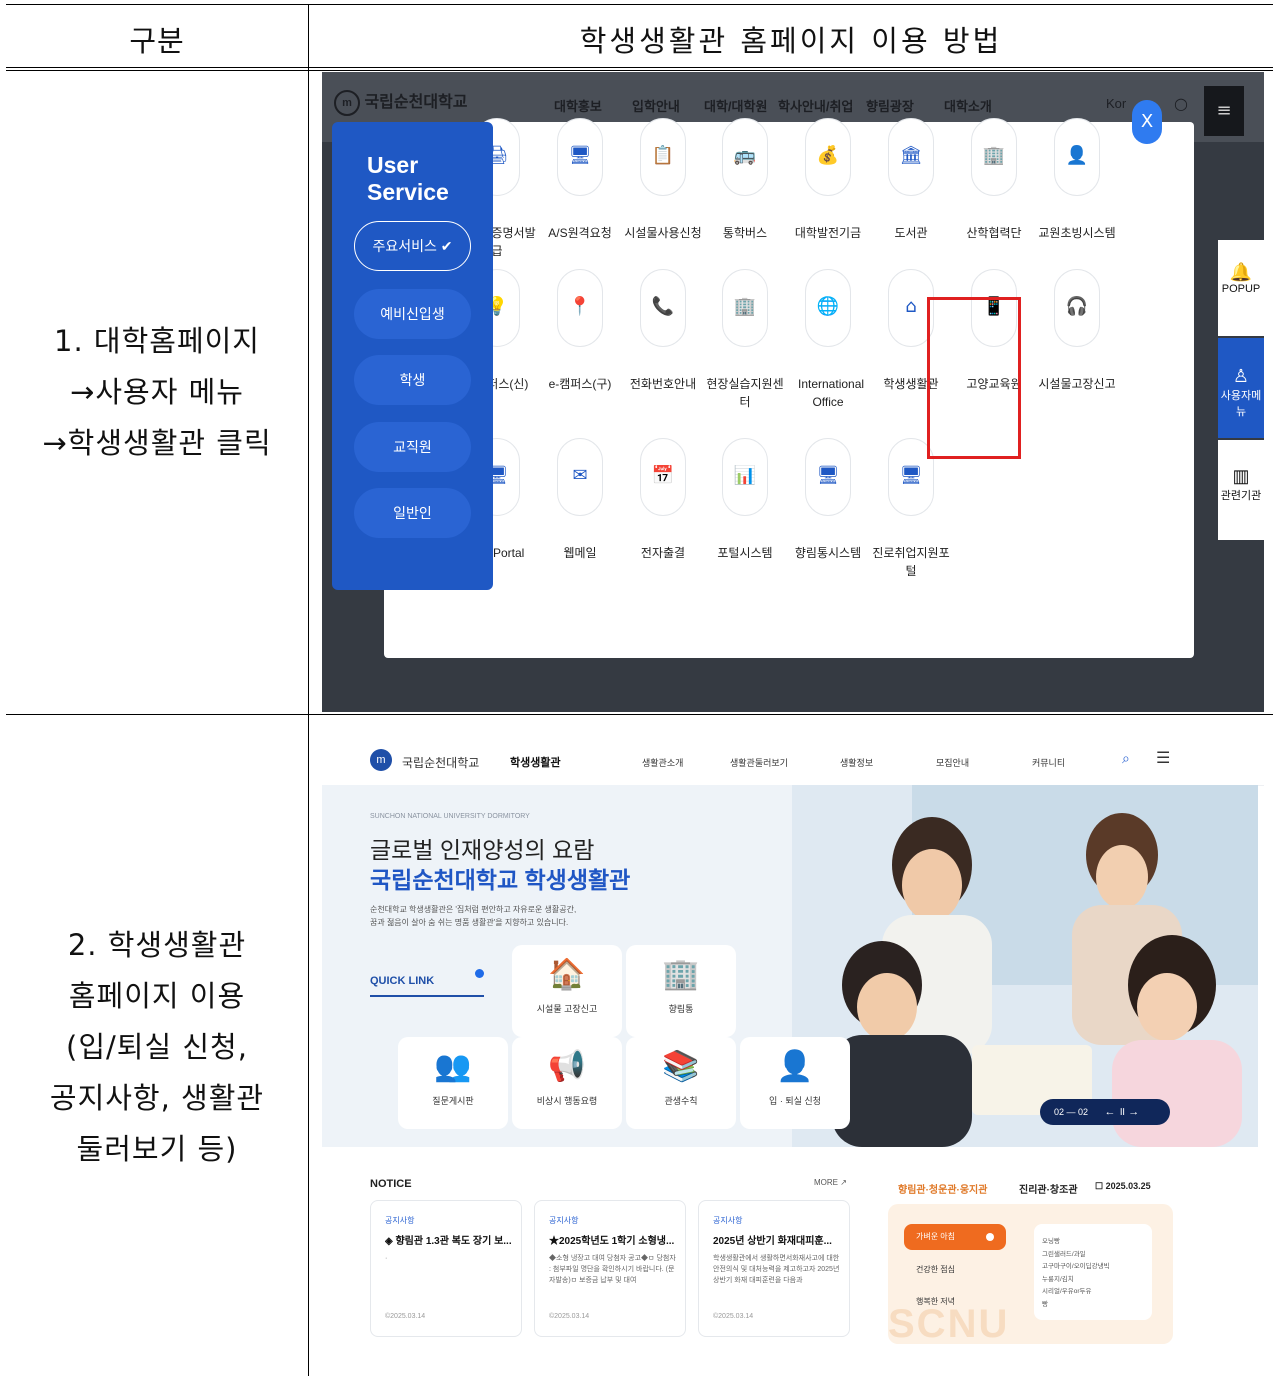  I want to click on quick-link-checkin-checkout: 👤 입 · 퇴실 신청, so click(795, 1083).